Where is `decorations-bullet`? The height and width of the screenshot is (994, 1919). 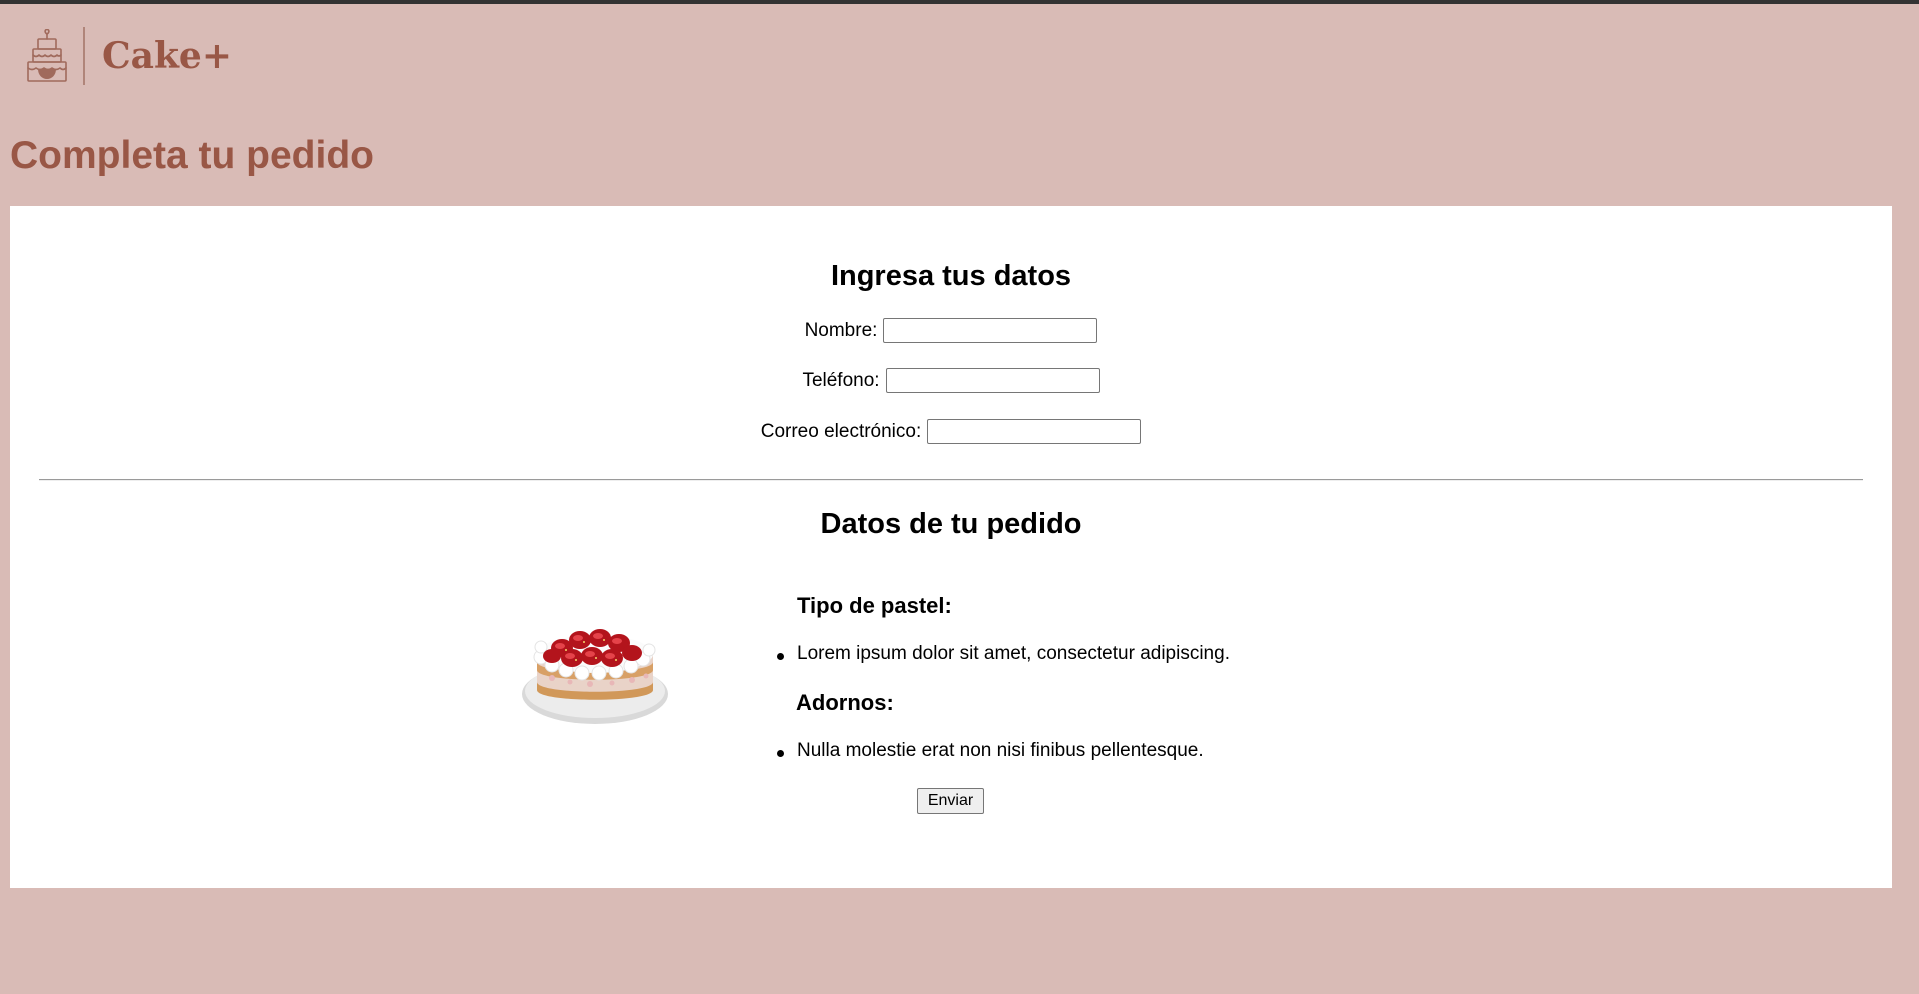
decorations-bullet is located at coordinates (780, 753).